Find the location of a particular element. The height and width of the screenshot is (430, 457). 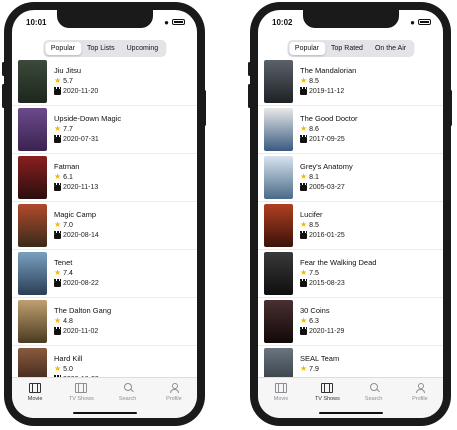

item-title: Upside-Down Magic is located at coordinates (88, 118).